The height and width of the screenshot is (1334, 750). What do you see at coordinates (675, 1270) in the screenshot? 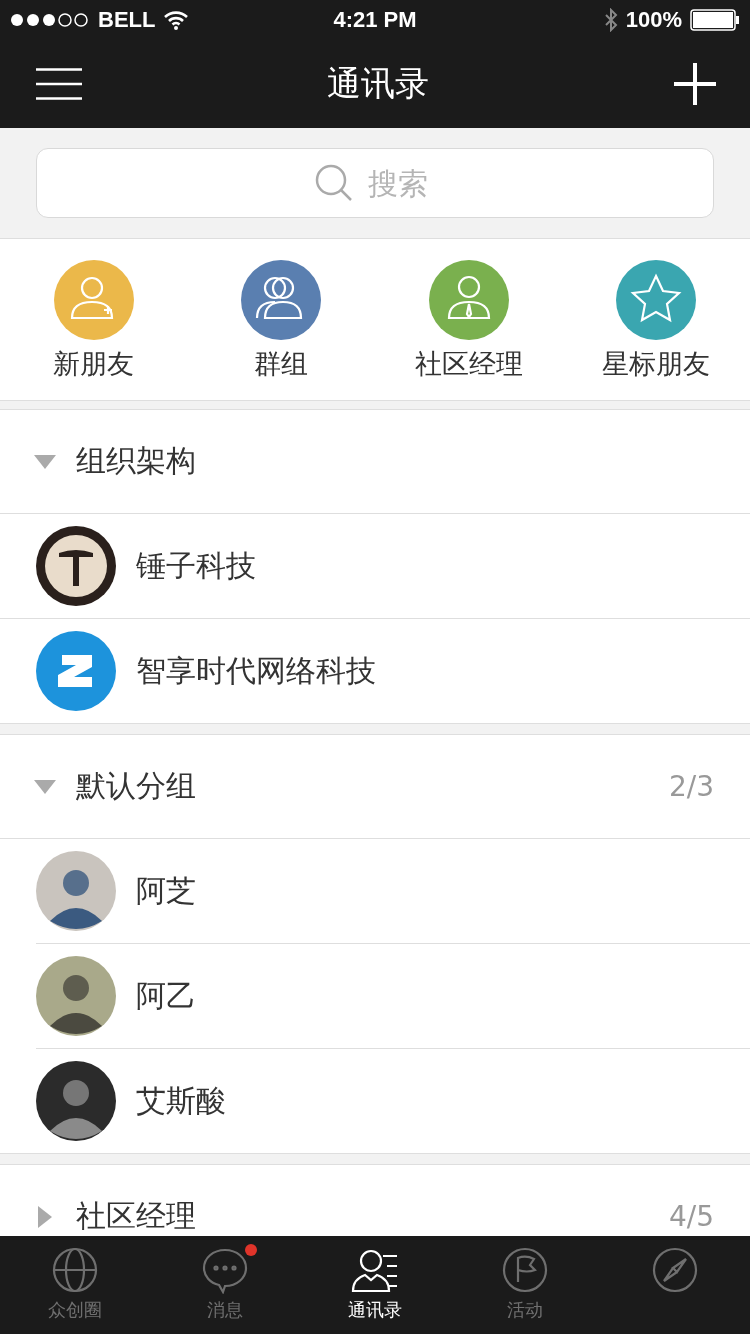
I see `compass-icon` at bounding box center [675, 1270].